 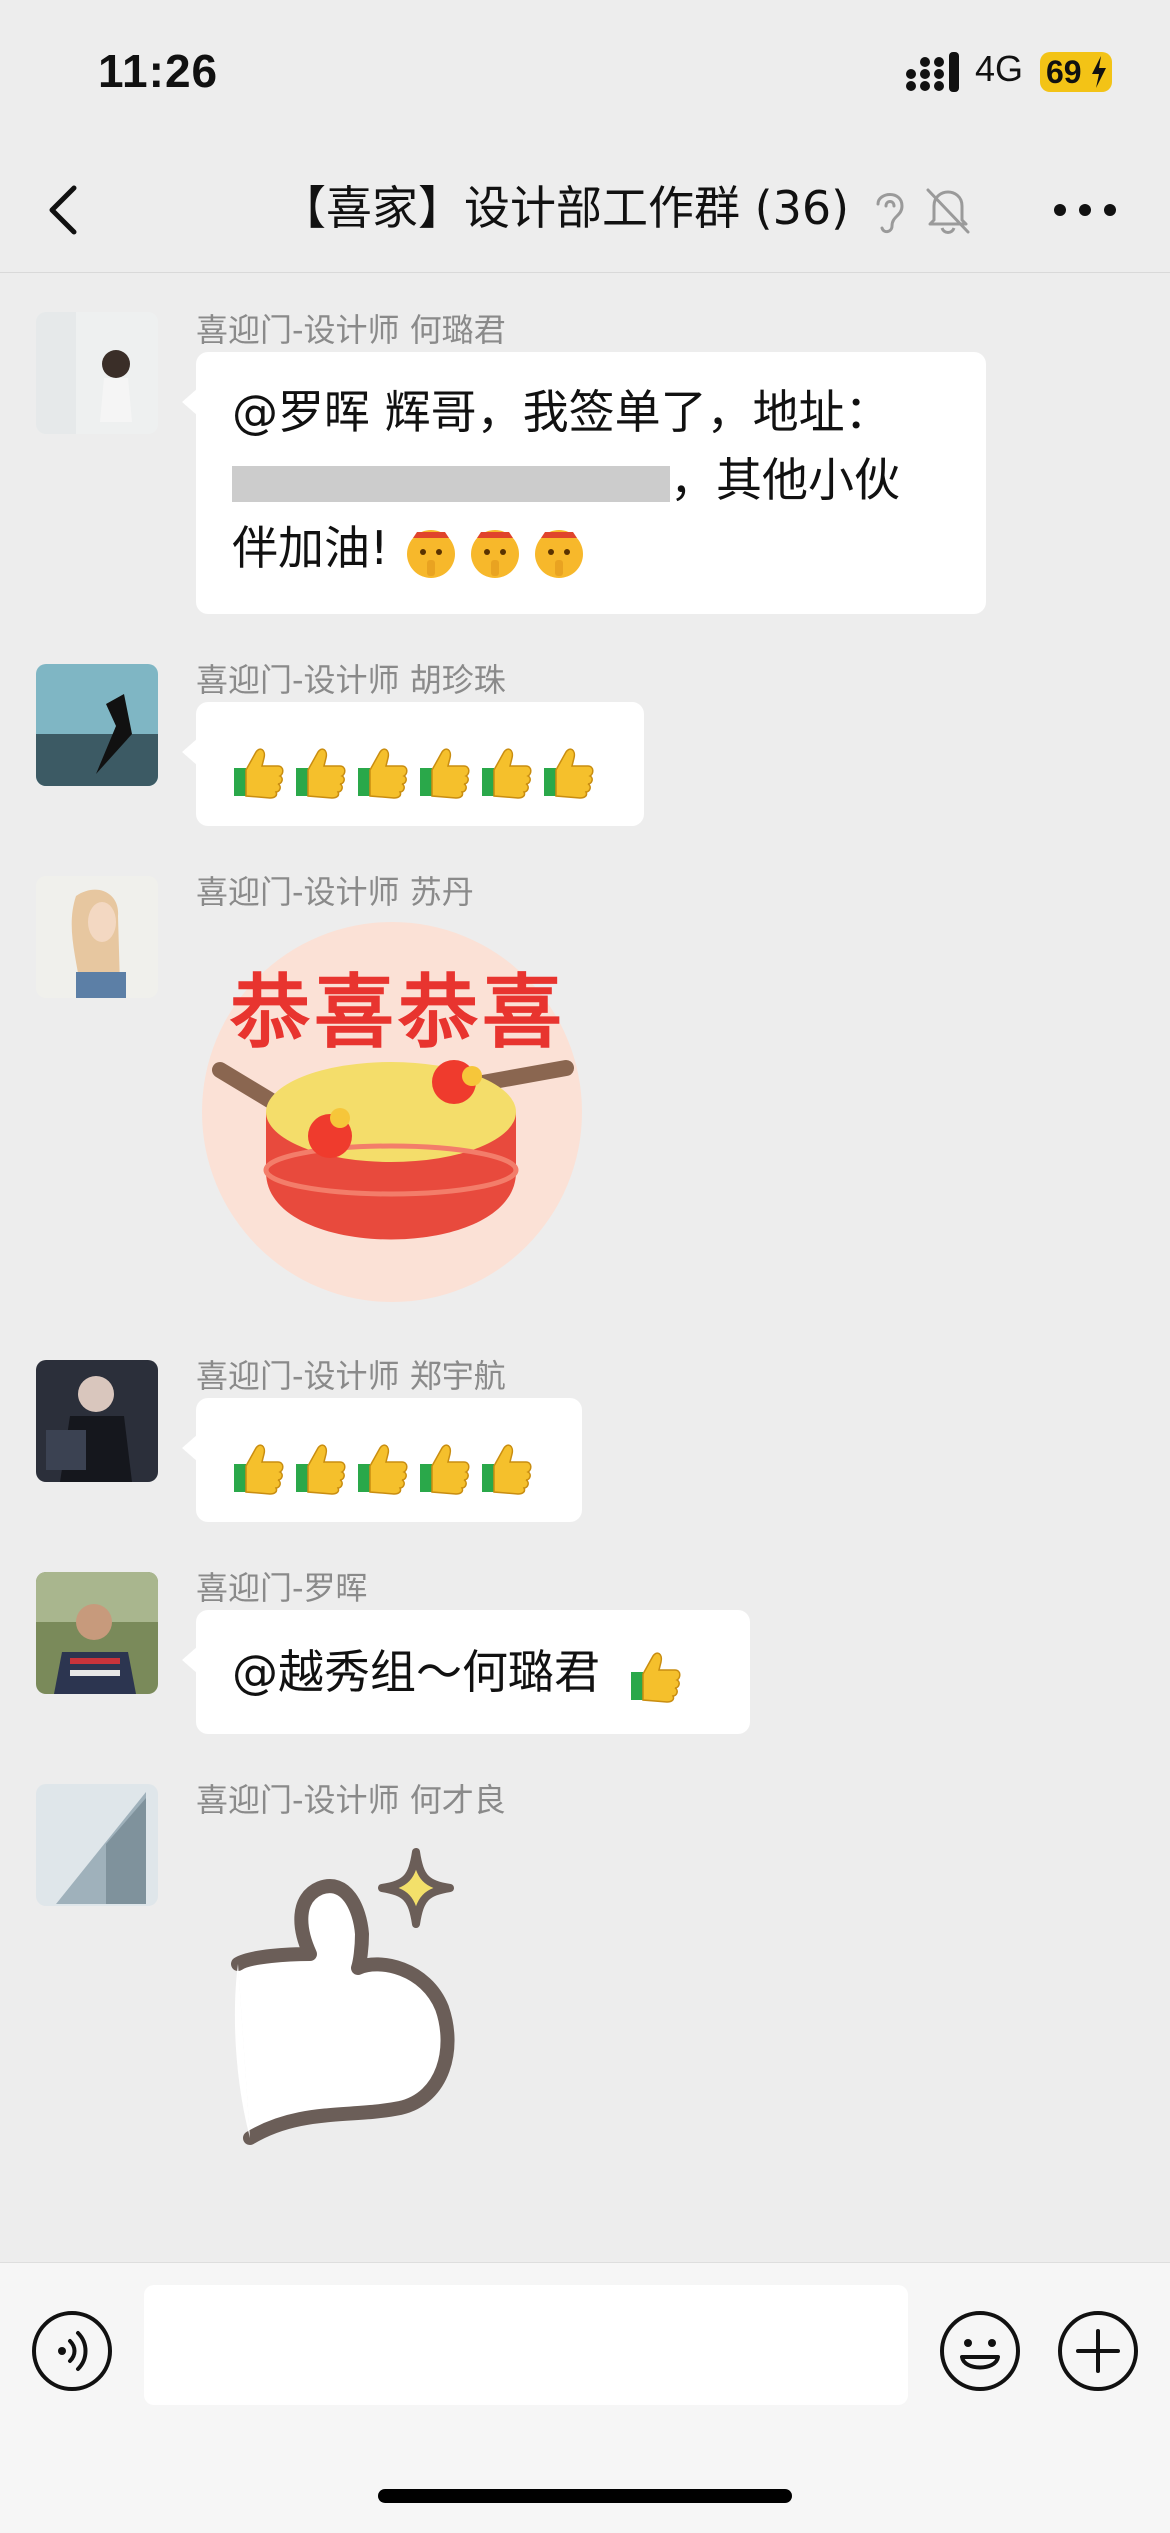 I want to click on drum-sticker: 恭喜恭喜, so click(x=396, y=1117).